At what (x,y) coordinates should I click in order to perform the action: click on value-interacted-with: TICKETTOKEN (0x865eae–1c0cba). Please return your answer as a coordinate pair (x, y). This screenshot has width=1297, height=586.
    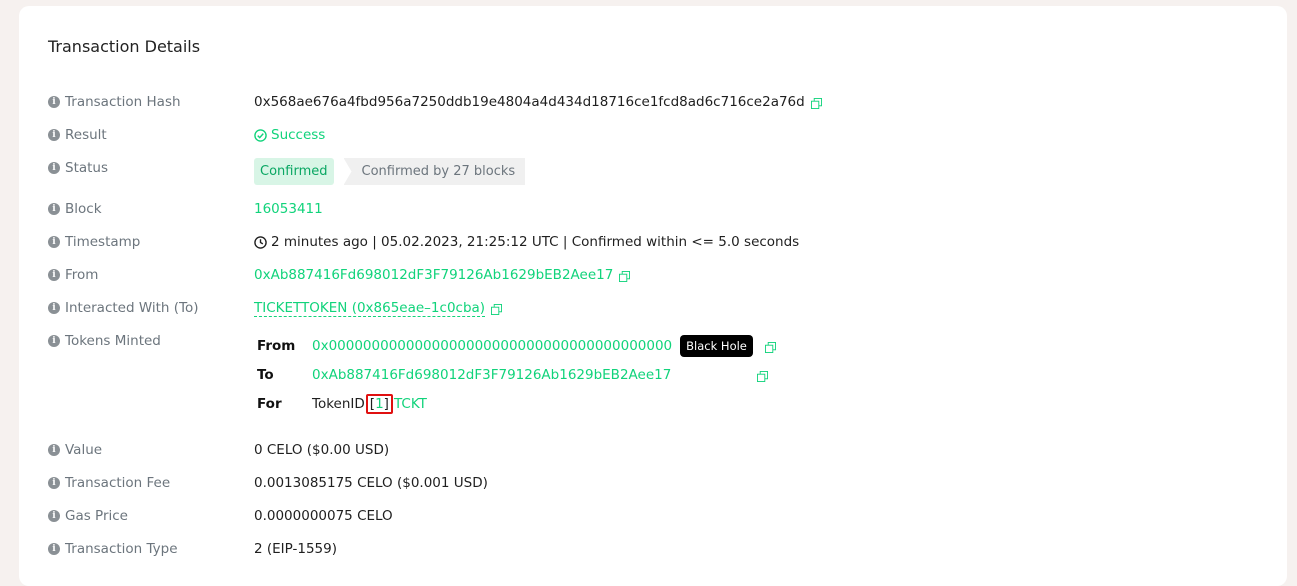
    Looking at the image, I should click on (378, 308).